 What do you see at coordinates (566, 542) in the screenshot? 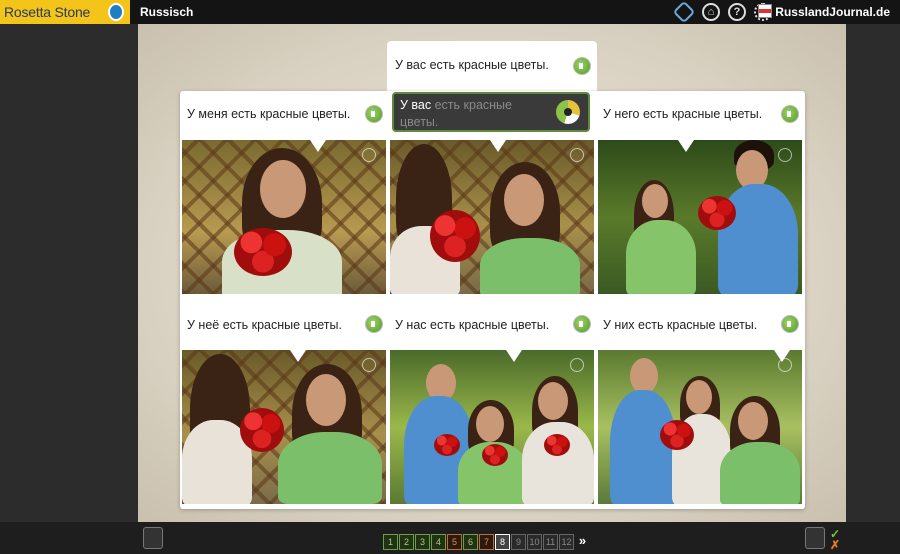
I see `page-button-12: 12` at bounding box center [566, 542].